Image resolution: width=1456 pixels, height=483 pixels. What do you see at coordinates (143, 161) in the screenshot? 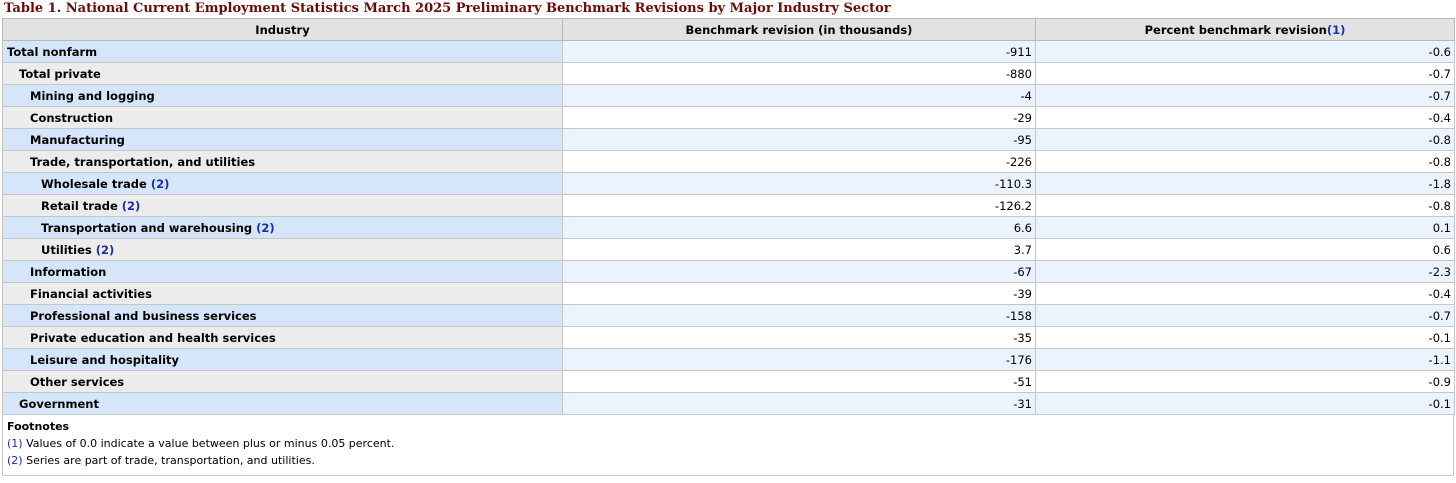
I see `industry-name: Trade, transportation, and utilities` at bounding box center [143, 161].